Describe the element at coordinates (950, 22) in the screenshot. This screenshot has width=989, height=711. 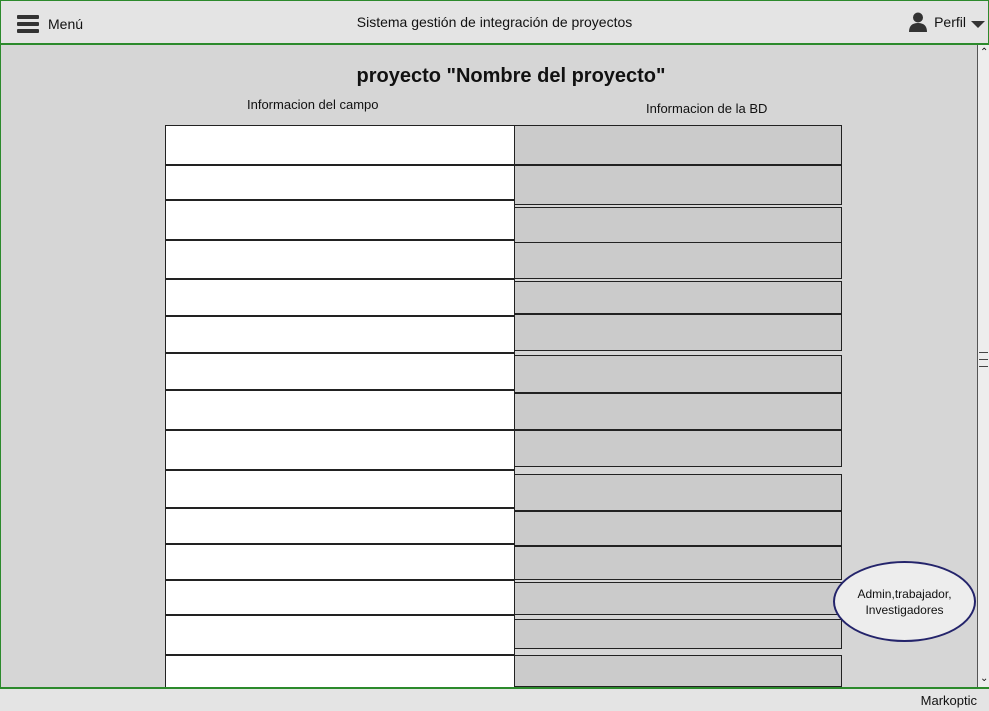
I see `profile-label: Perfil` at that location.